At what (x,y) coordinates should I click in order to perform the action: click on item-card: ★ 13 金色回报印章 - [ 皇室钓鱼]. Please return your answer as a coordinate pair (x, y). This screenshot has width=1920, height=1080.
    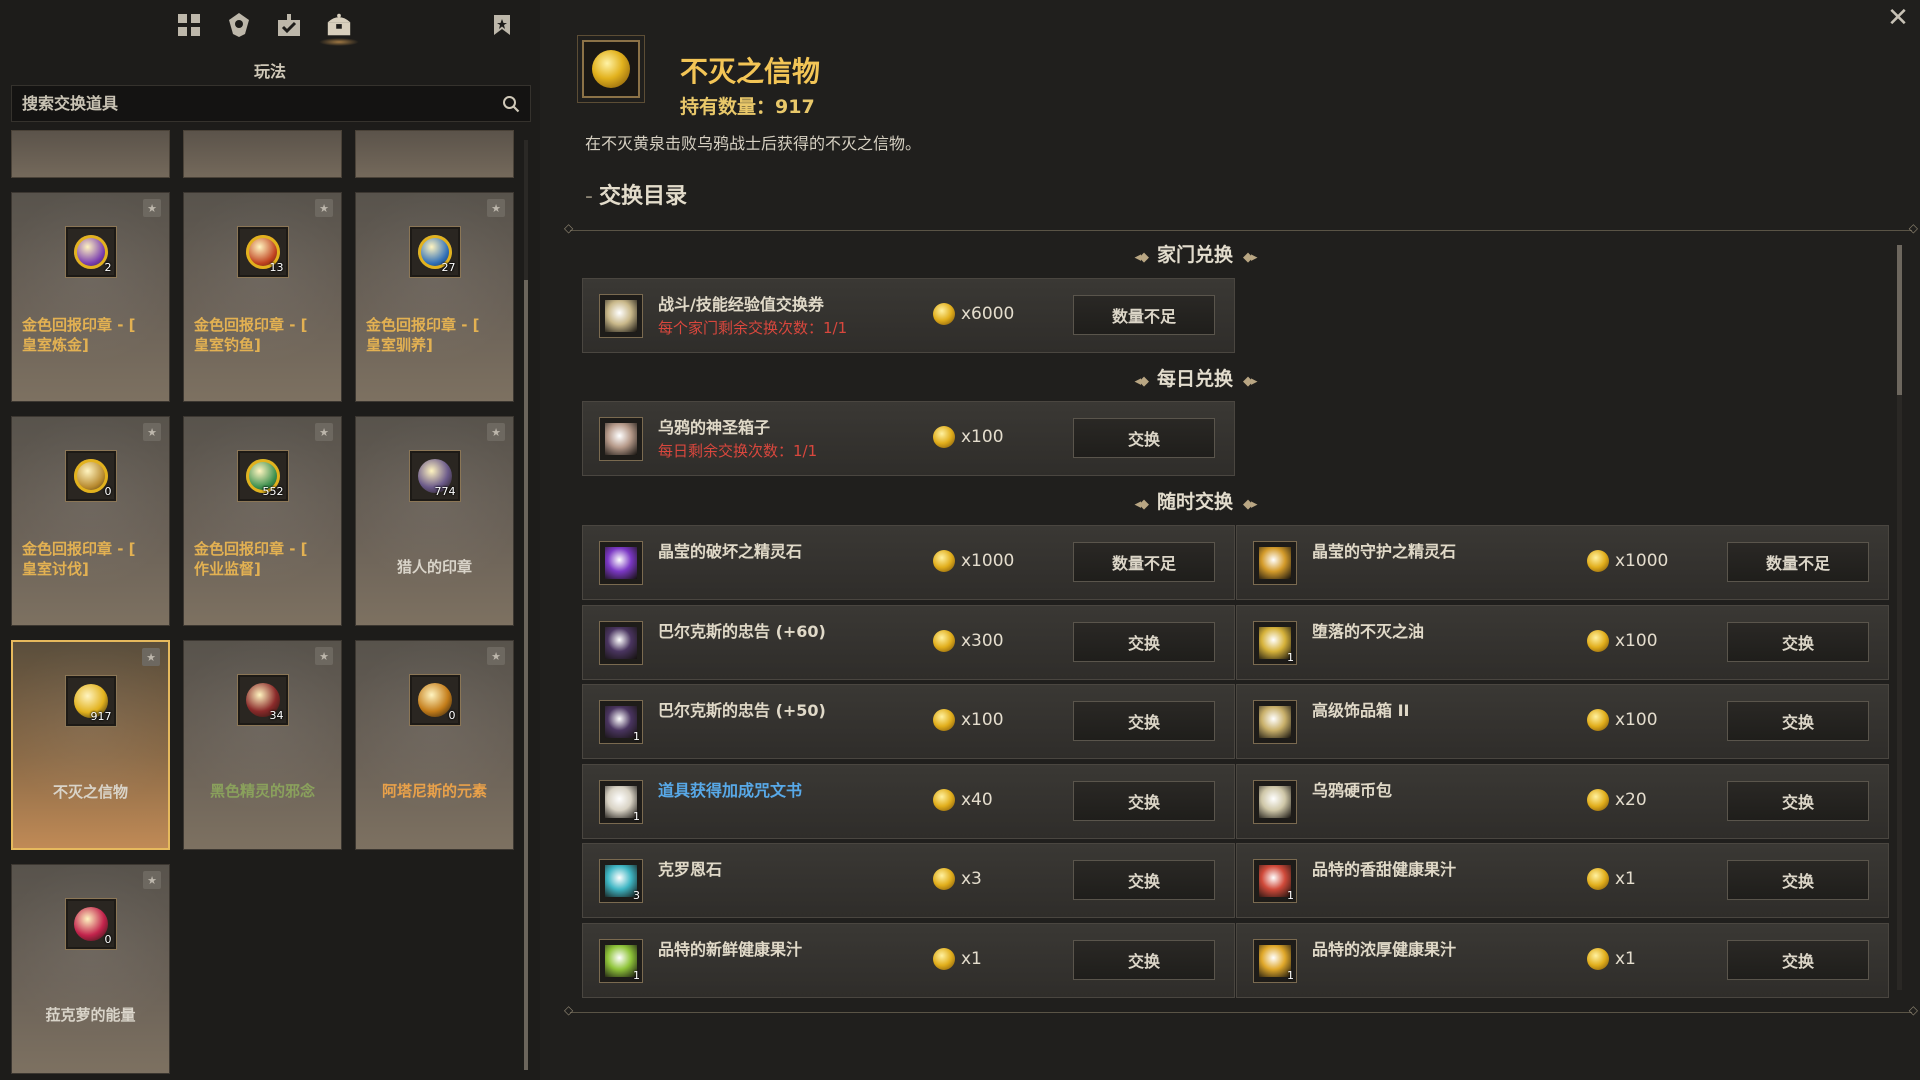
    Looking at the image, I should click on (262, 297).